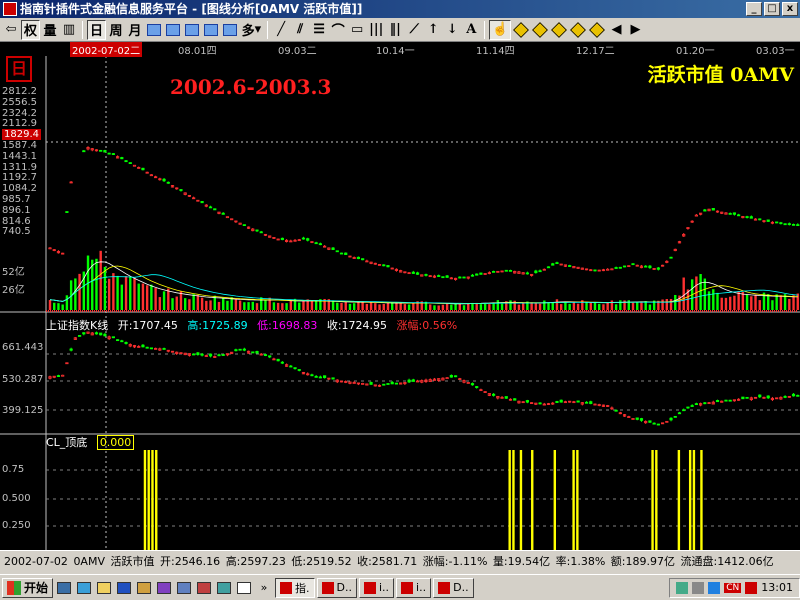 Image resolution: width=800 pixels, height=600 pixels. Describe the element at coordinates (31, 29) in the screenshot. I see `quan-button: 权` at that location.